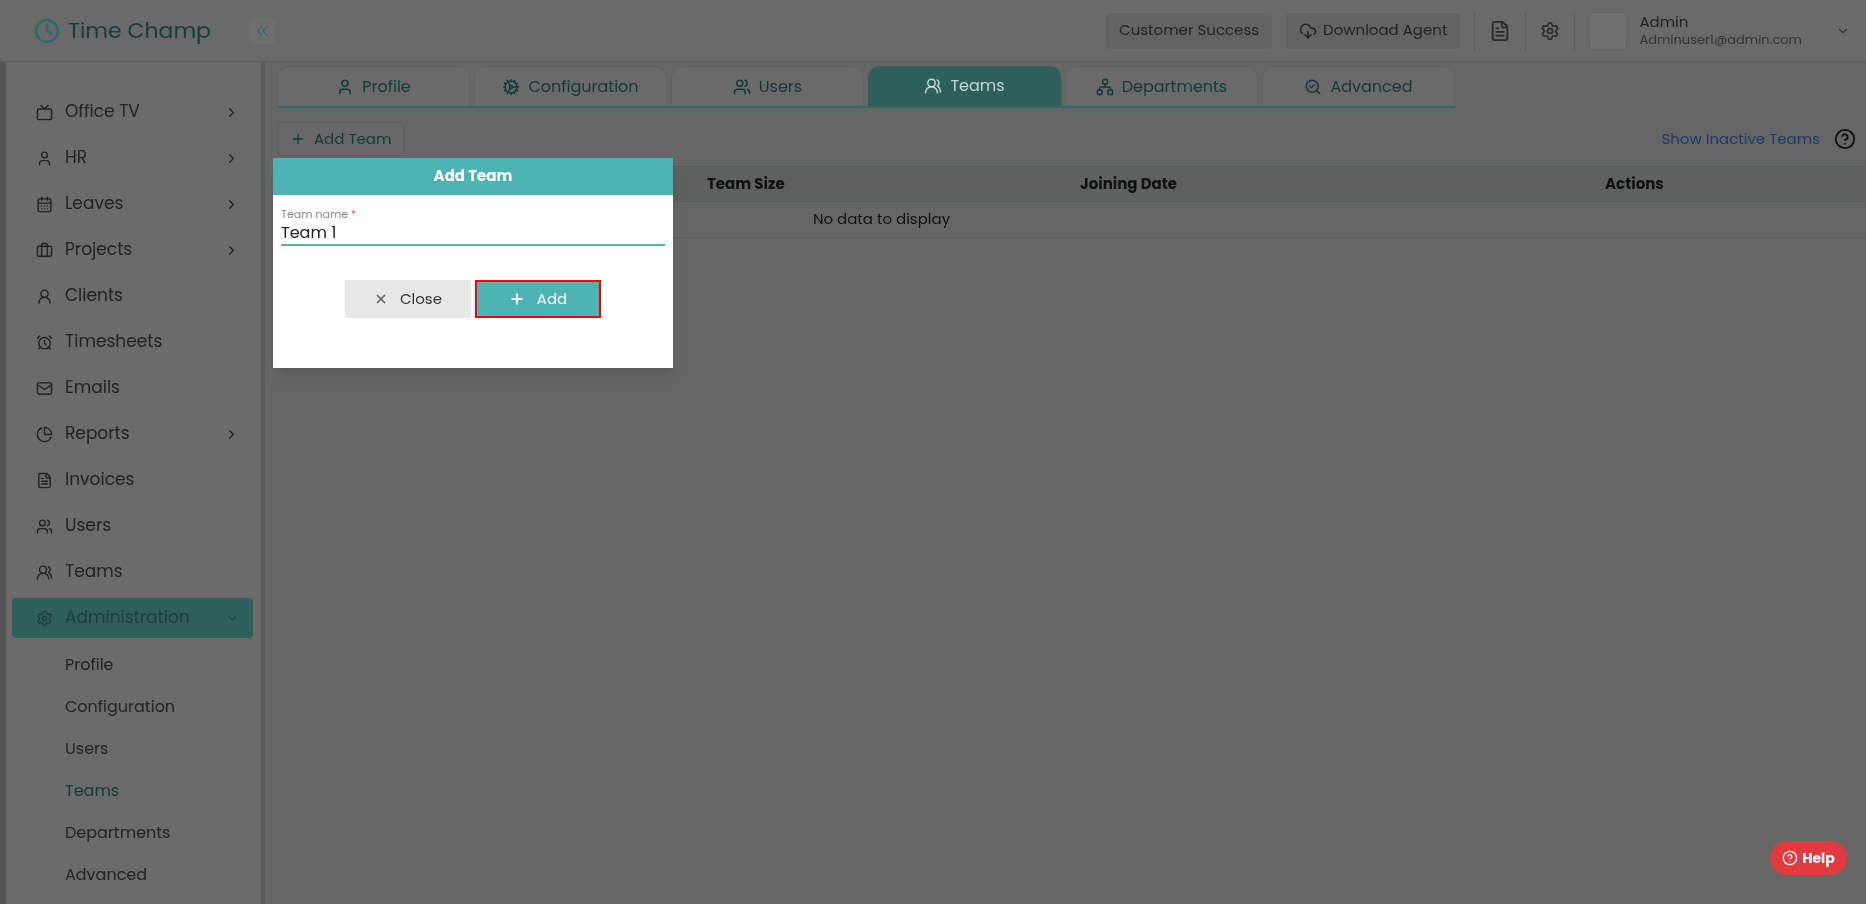 This screenshot has width=1866, height=904. Describe the element at coordinates (964, 86) in the screenshot. I see `tab: Teams` at that location.